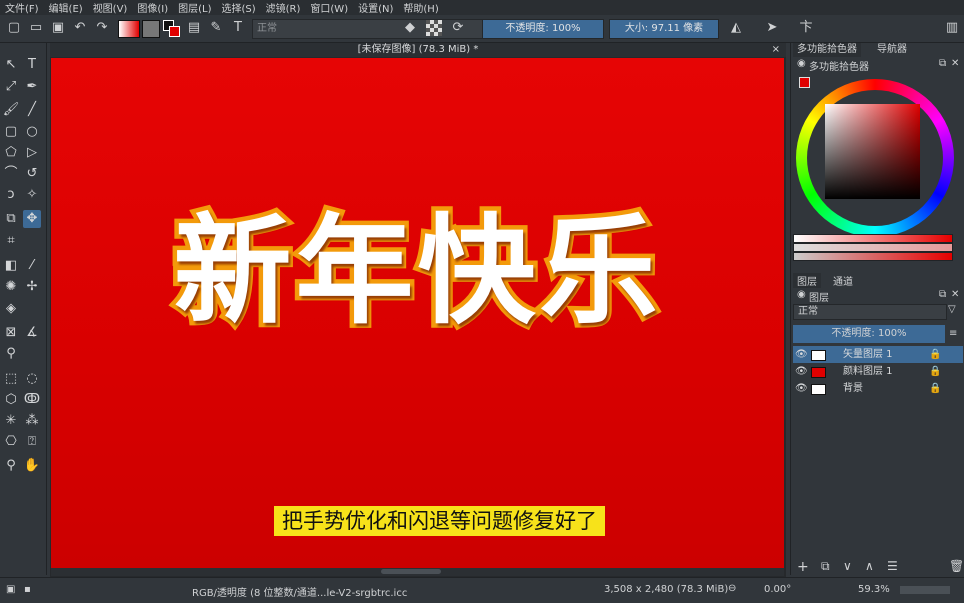 Image resolution: width=964 pixels, height=603 pixels. I want to click on layer-properties-icon: ☰, so click(892, 566).